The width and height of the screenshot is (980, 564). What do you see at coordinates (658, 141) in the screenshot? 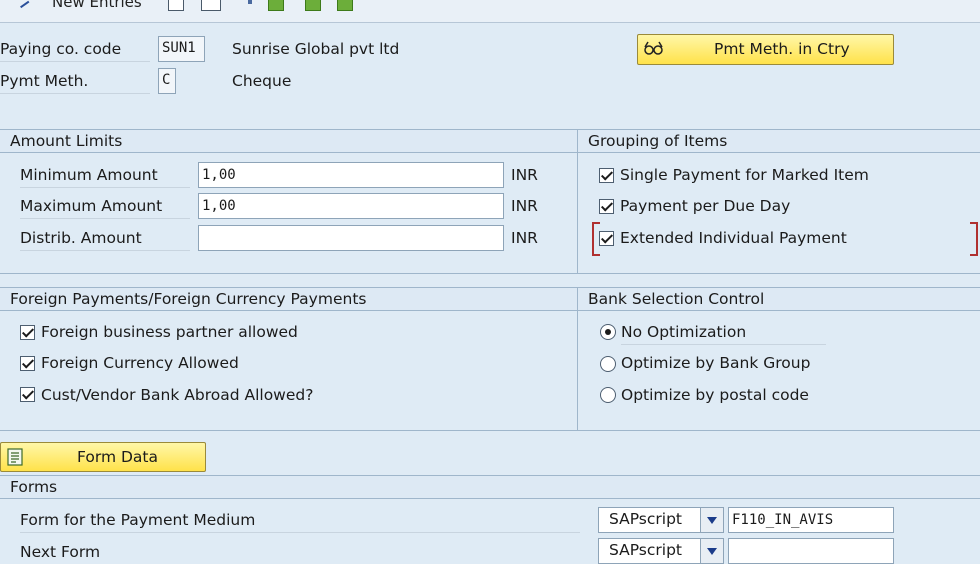
I see `grouping-title: Grouping of Items` at bounding box center [658, 141].